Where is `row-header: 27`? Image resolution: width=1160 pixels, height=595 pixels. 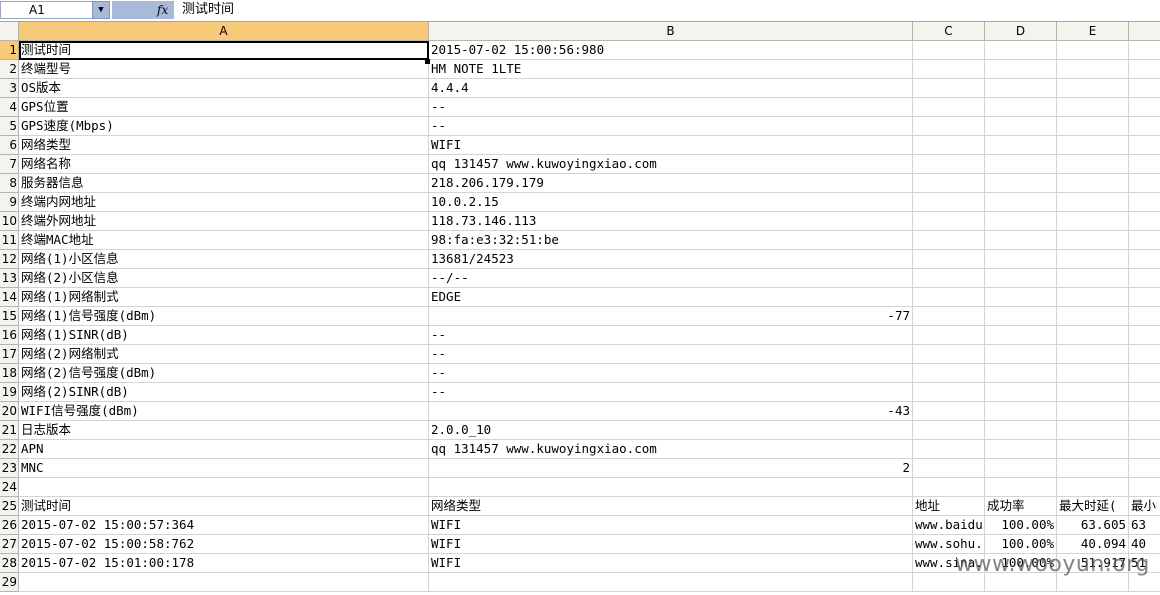
row-header: 27 is located at coordinates (9, 544).